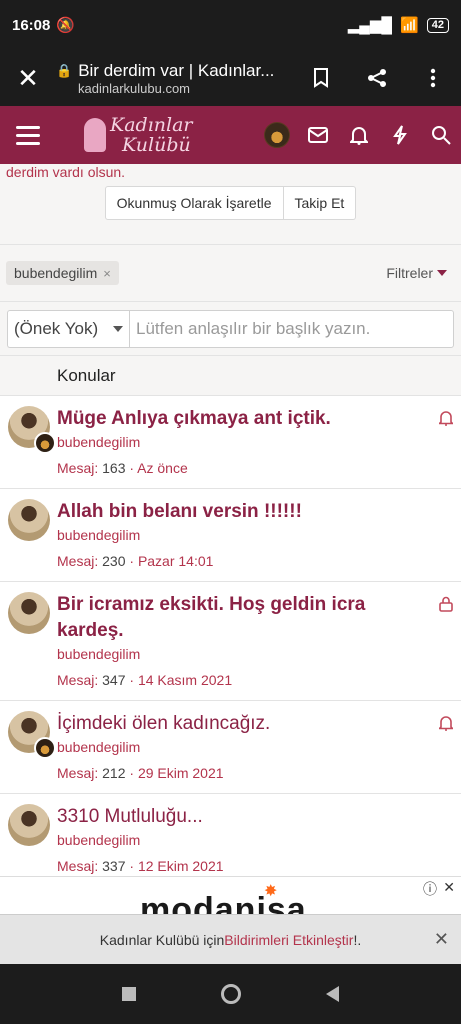  I want to click on account-avatar, so click(276, 135).